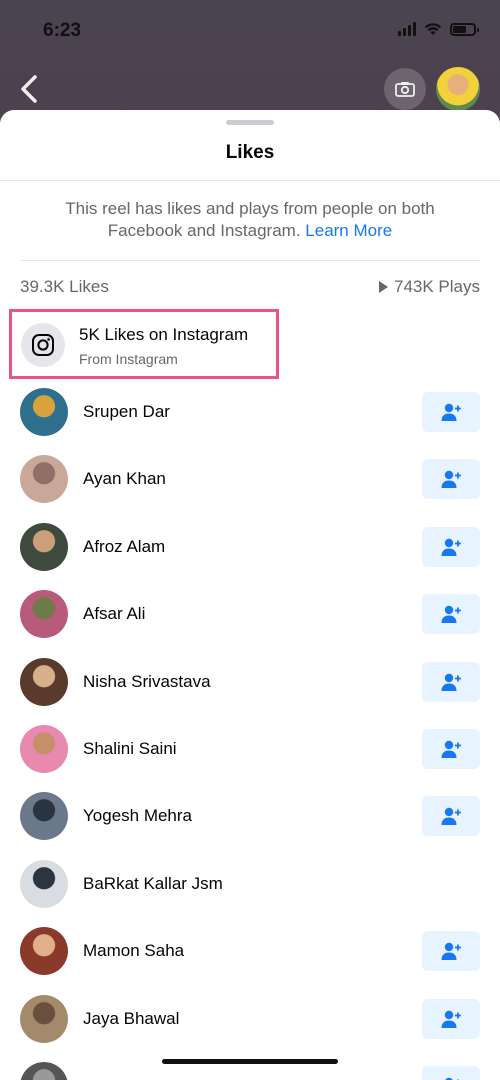 Image resolution: width=500 pixels, height=1080 pixels. I want to click on play-icon, so click(383, 287).